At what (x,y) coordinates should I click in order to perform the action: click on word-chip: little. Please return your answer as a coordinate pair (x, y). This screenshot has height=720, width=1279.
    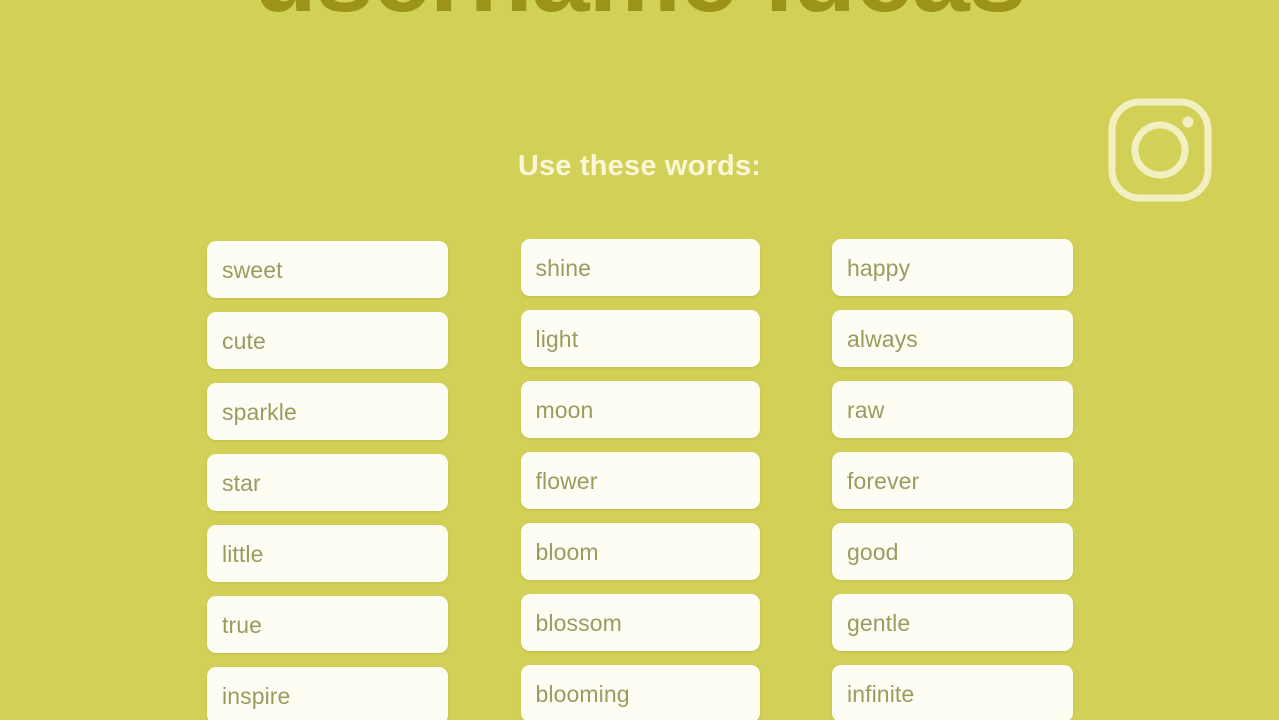
    Looking at the image, I should click on (327, 553).